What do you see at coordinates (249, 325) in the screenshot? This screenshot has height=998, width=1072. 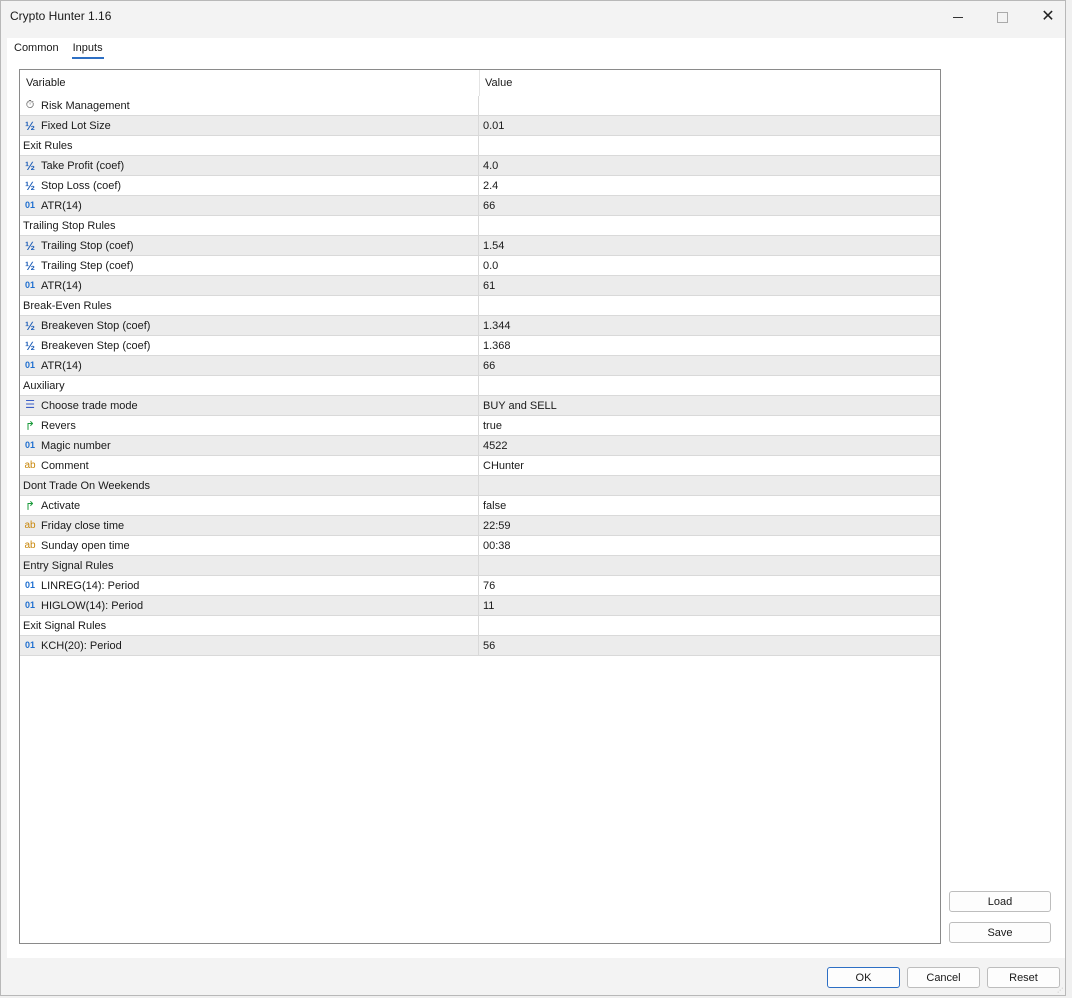 I see `variable-cell: ½ Breakeven Stop (coef)` at bounding box center [249, 325].